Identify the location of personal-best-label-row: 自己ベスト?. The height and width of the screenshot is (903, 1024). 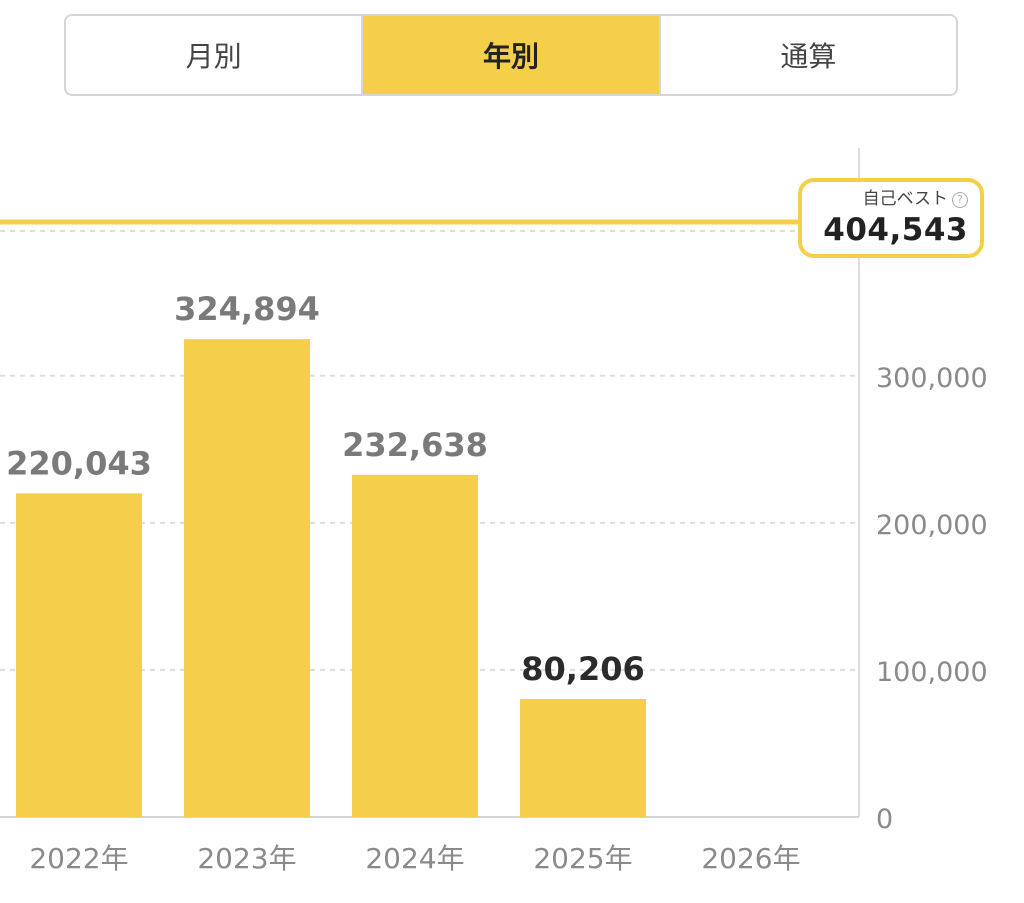
(885, 199).